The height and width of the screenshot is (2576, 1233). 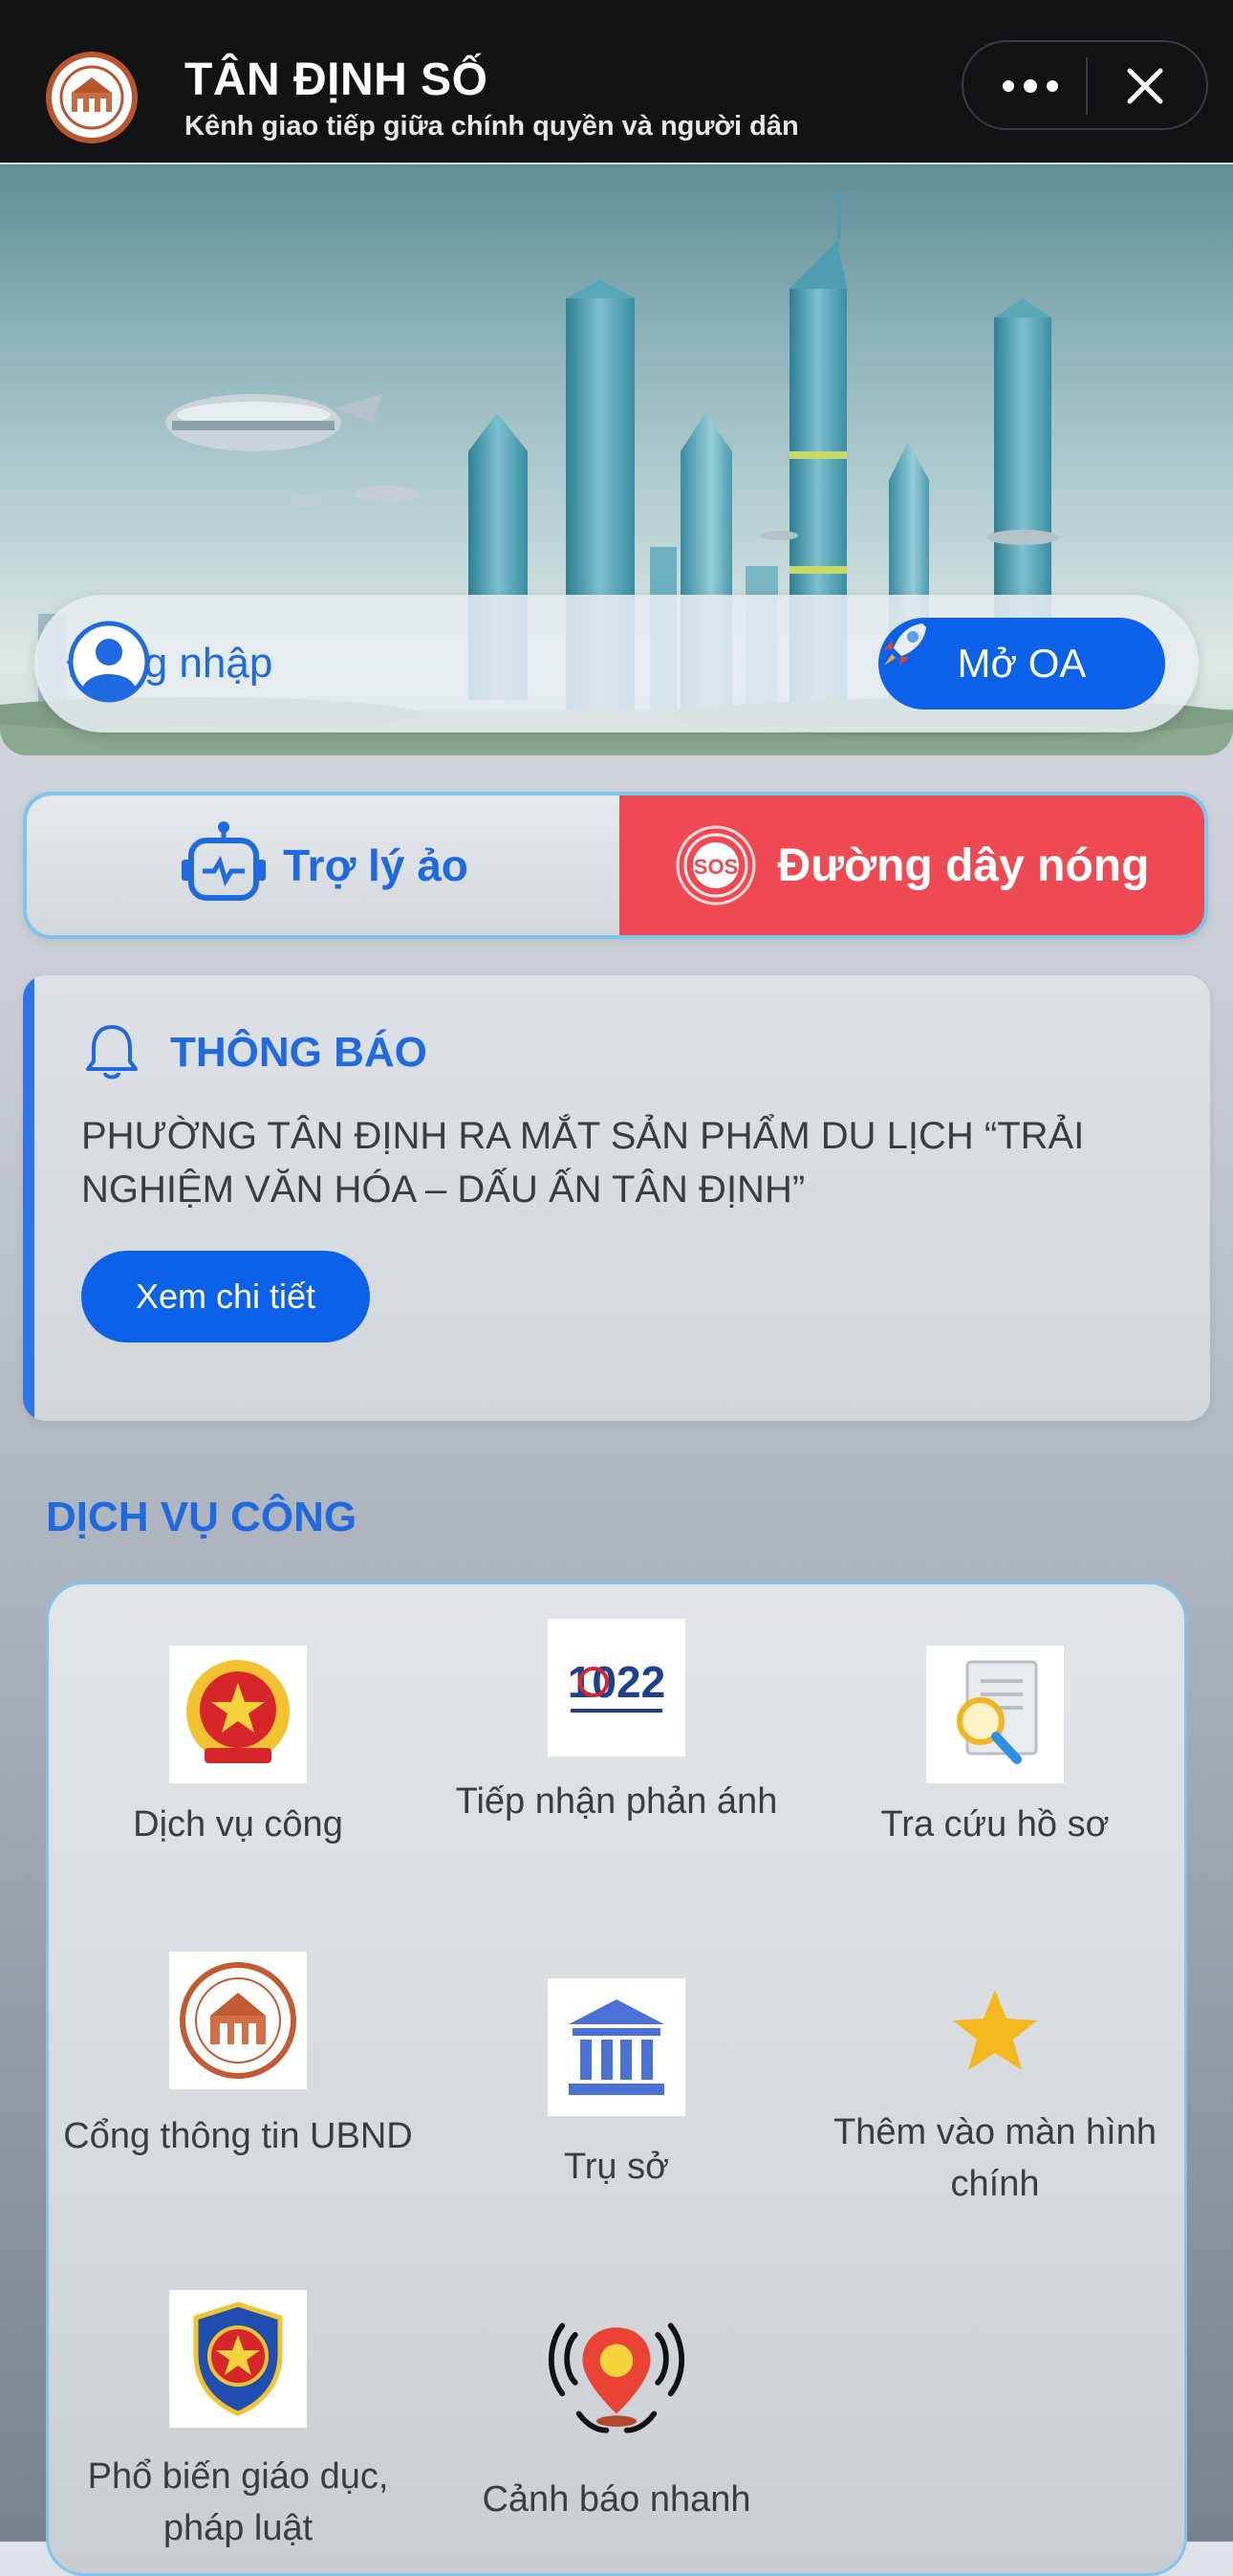 I want to click on service-headquarters: Trụ sở, so click(x=616, y=2088).